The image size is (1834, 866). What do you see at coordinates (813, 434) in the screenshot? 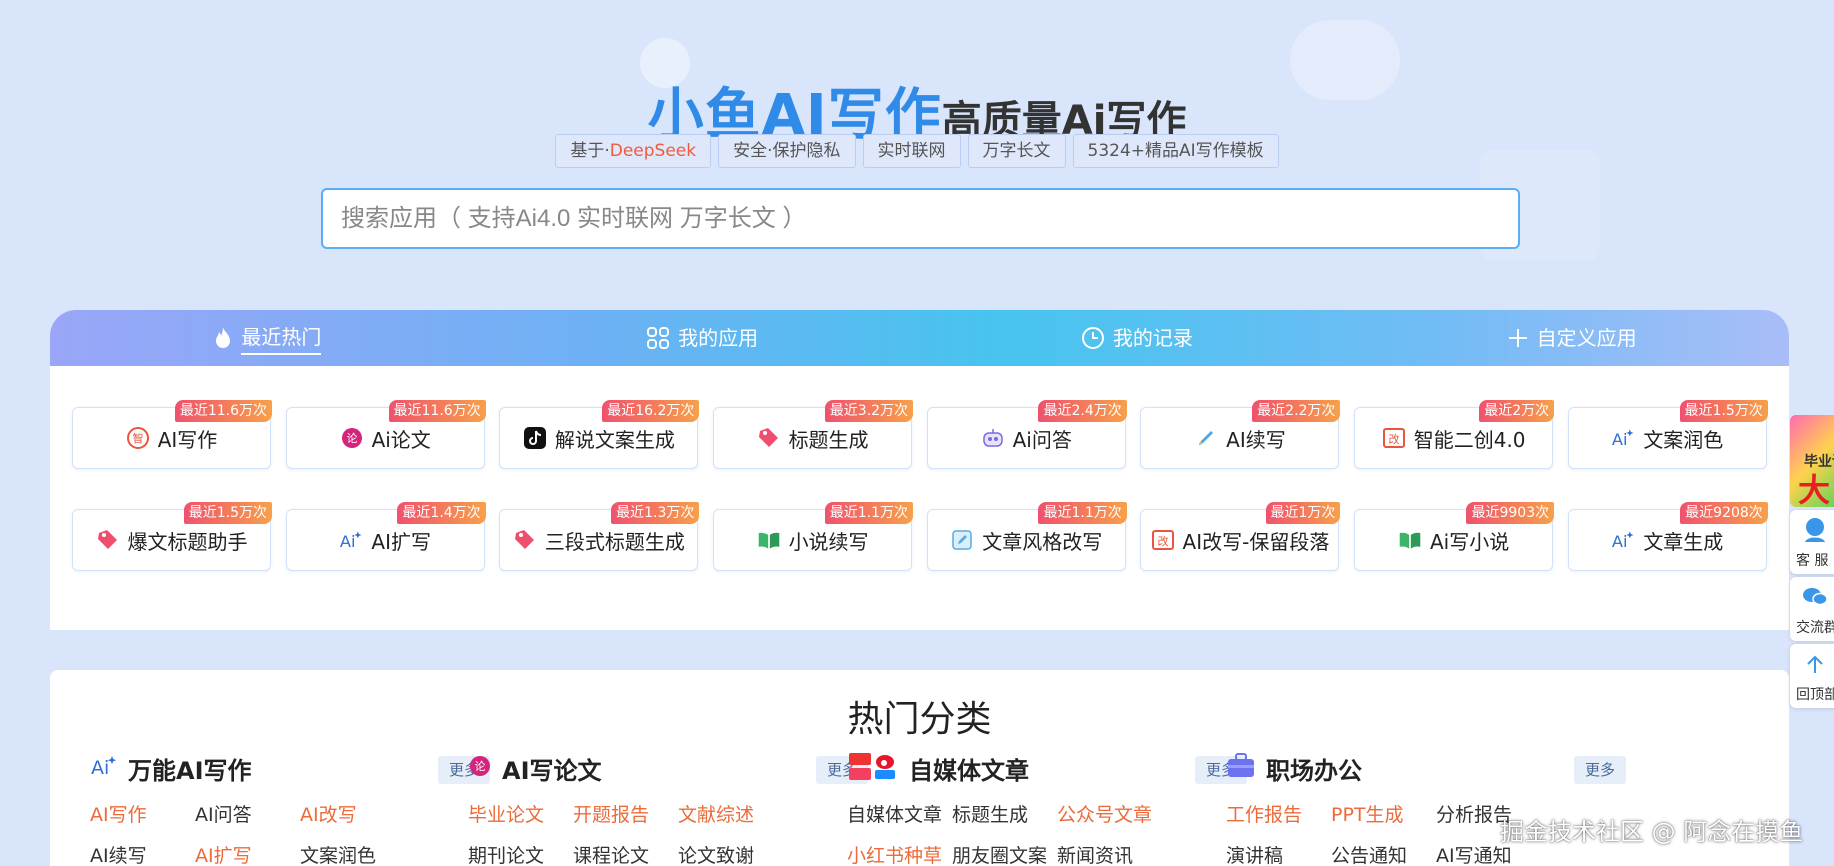
I see `app-card: 最近3.2万次 标题生成` at bounding box center [813, 434].